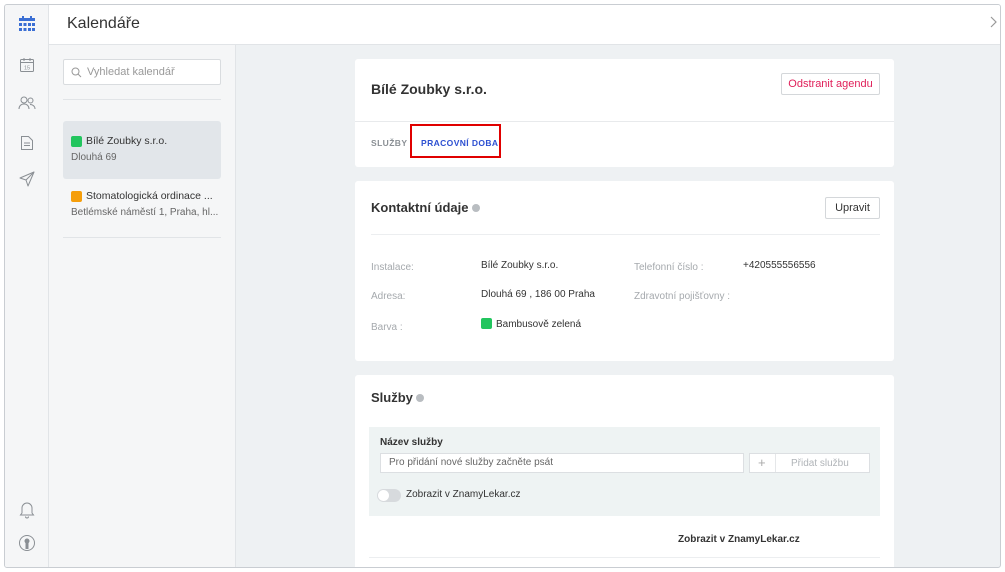 The width and height of the screenshot is (1005, 572). I want to click on account-icon, so click(27, 543).